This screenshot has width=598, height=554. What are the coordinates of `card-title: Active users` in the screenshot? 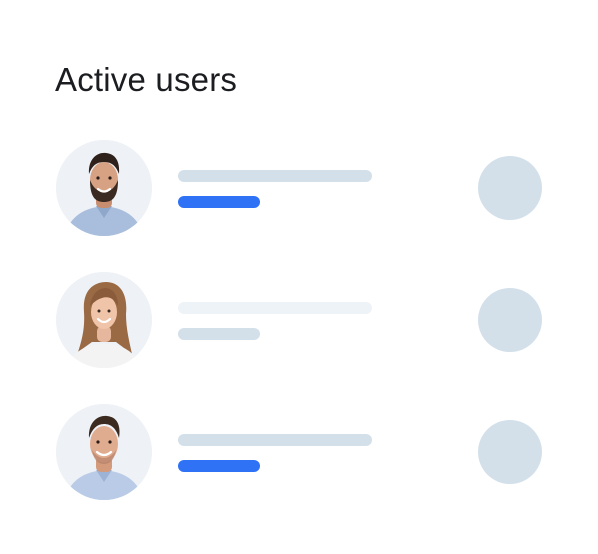 It's located at (146, 79).